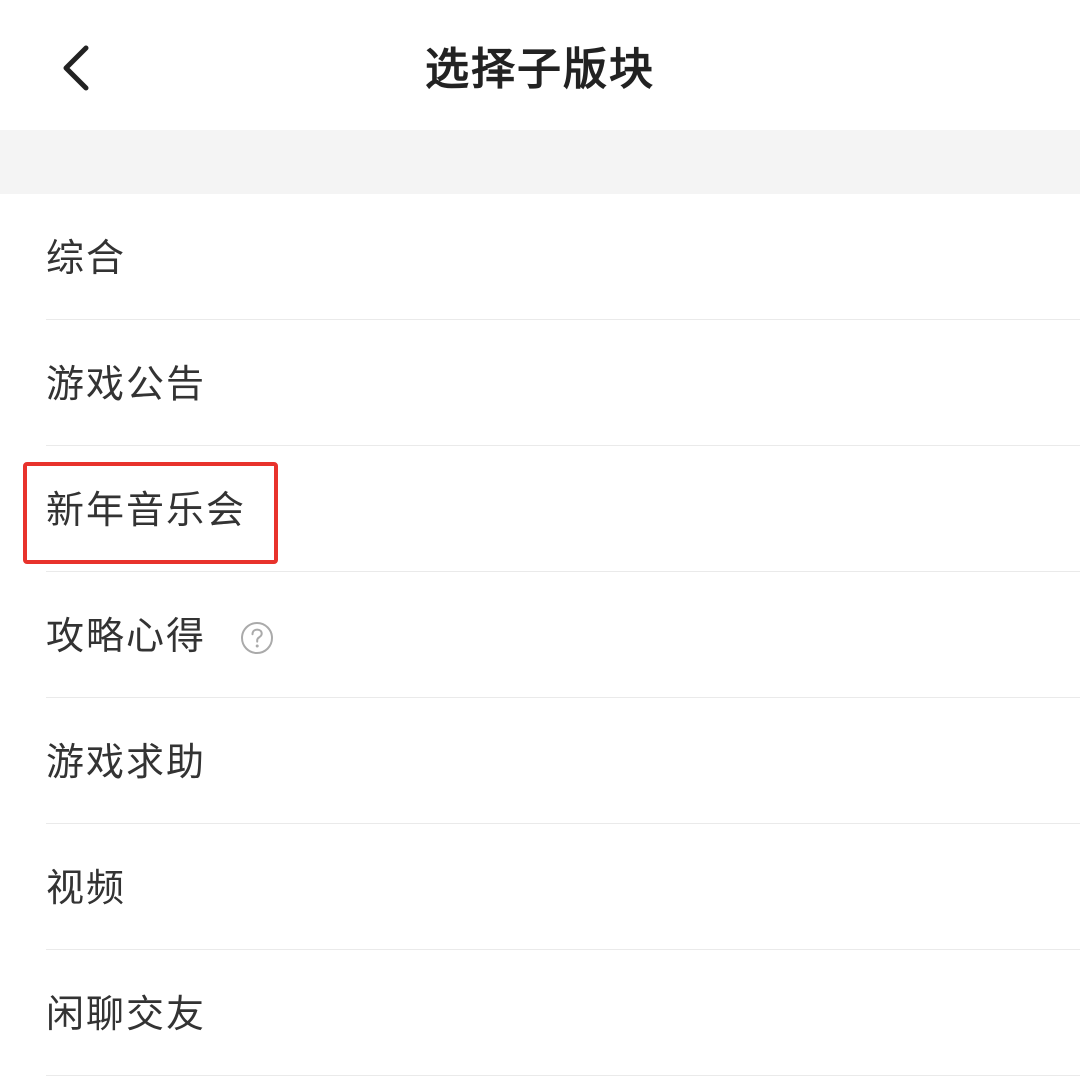 This screenshot has width=1080, height=1083. I want to click on list-item-game-help: 游戏求助, so click(540, 761).